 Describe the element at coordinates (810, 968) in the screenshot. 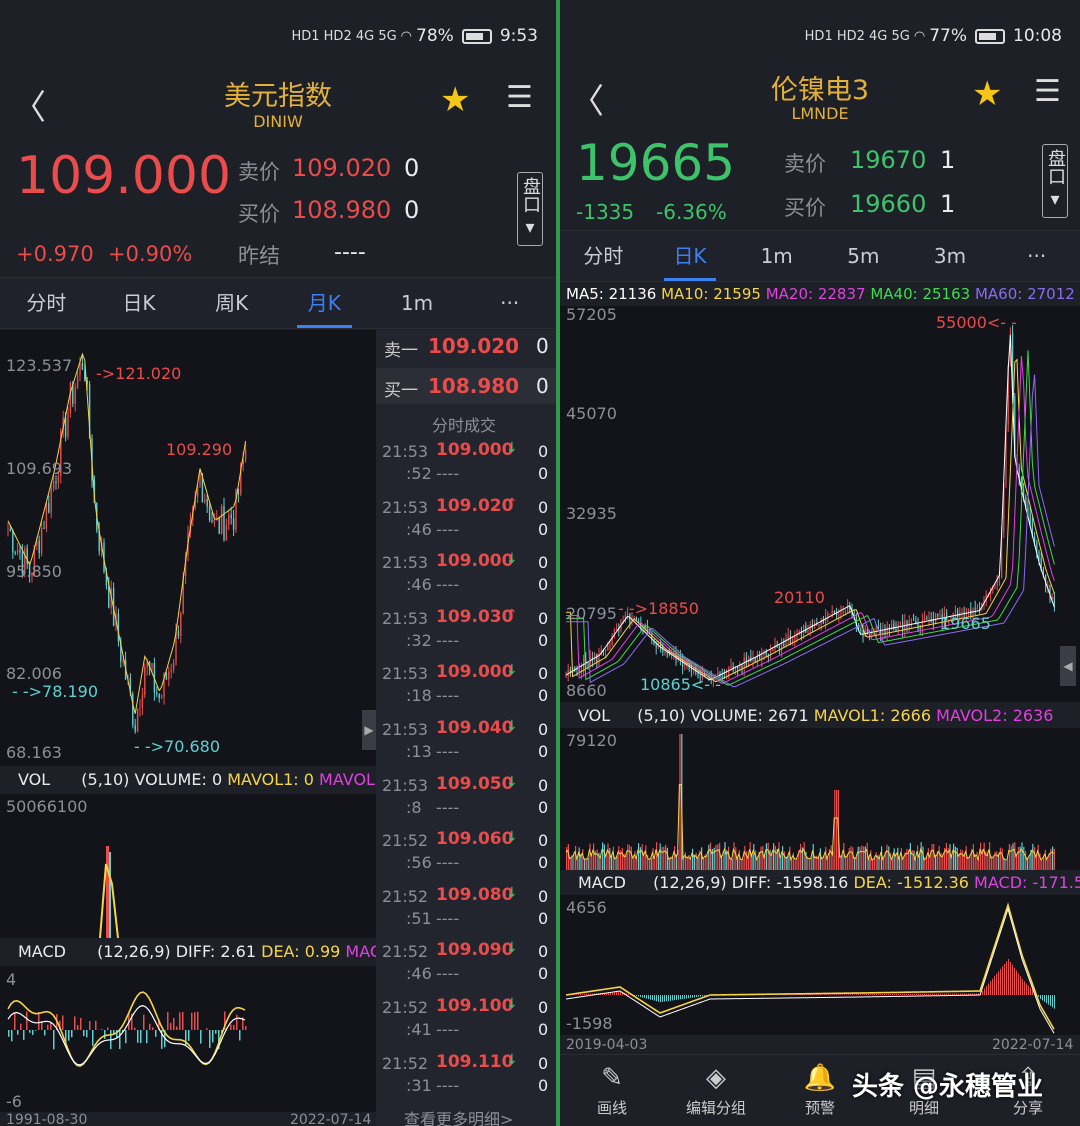

I see `macd-svg` at that location.